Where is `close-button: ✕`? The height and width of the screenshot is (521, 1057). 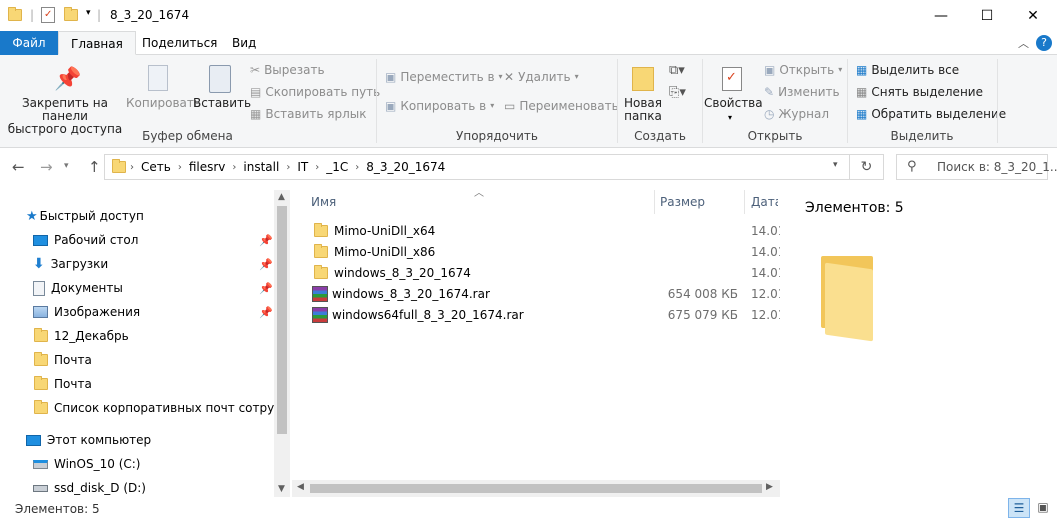
close-button: ✕ is located at coordinates (1033, 15).